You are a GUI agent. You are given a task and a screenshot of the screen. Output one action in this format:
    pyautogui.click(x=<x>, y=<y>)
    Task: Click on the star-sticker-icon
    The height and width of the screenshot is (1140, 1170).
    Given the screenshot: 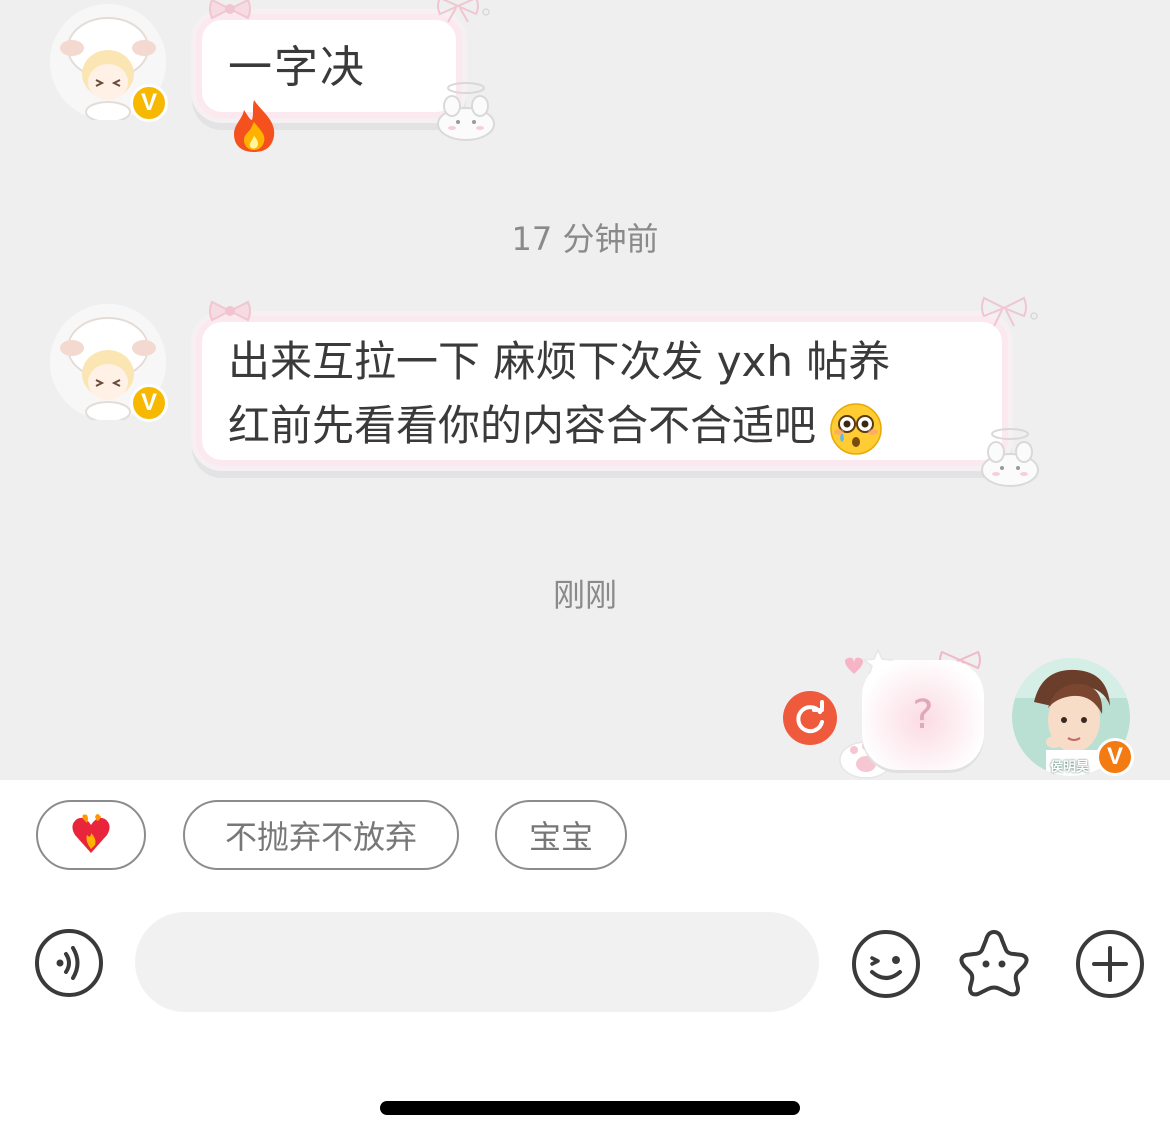 What is the action you would take?
    pyautogui.click(x=994, y=963)
    